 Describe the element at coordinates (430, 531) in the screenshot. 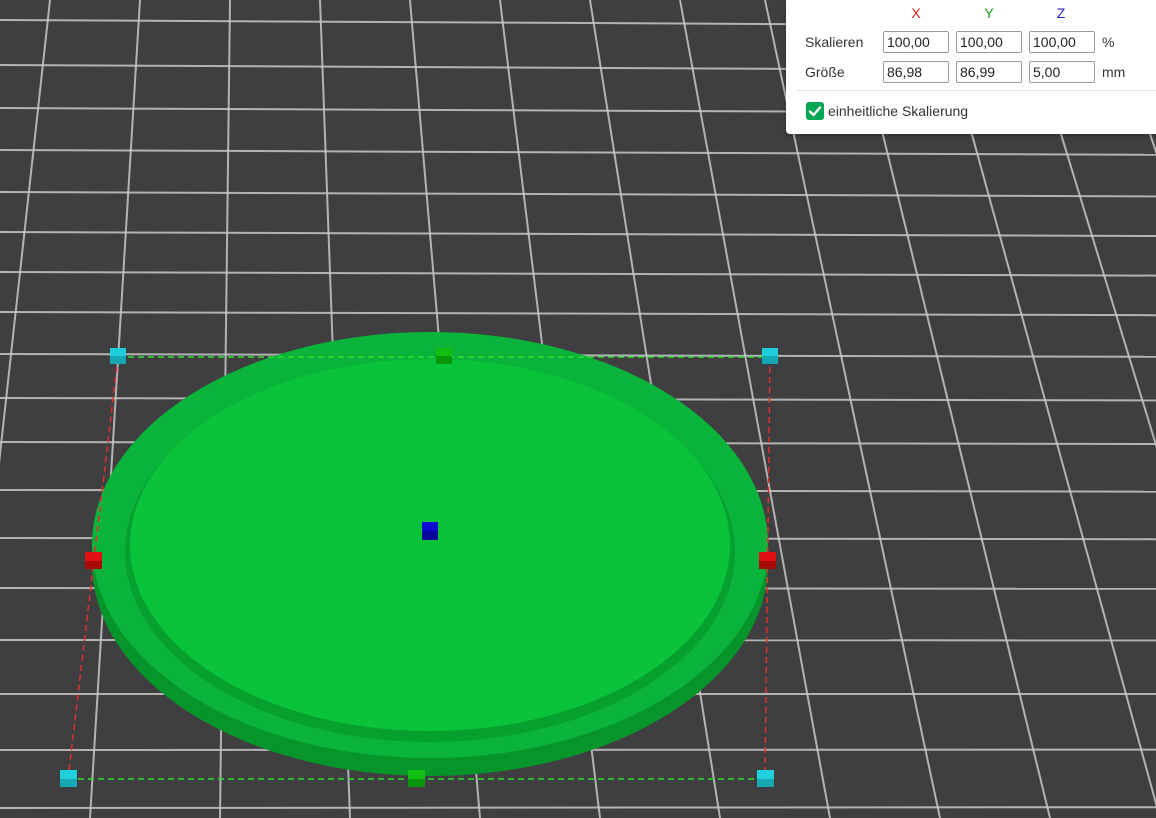

I see `z-handle-center` at that location.